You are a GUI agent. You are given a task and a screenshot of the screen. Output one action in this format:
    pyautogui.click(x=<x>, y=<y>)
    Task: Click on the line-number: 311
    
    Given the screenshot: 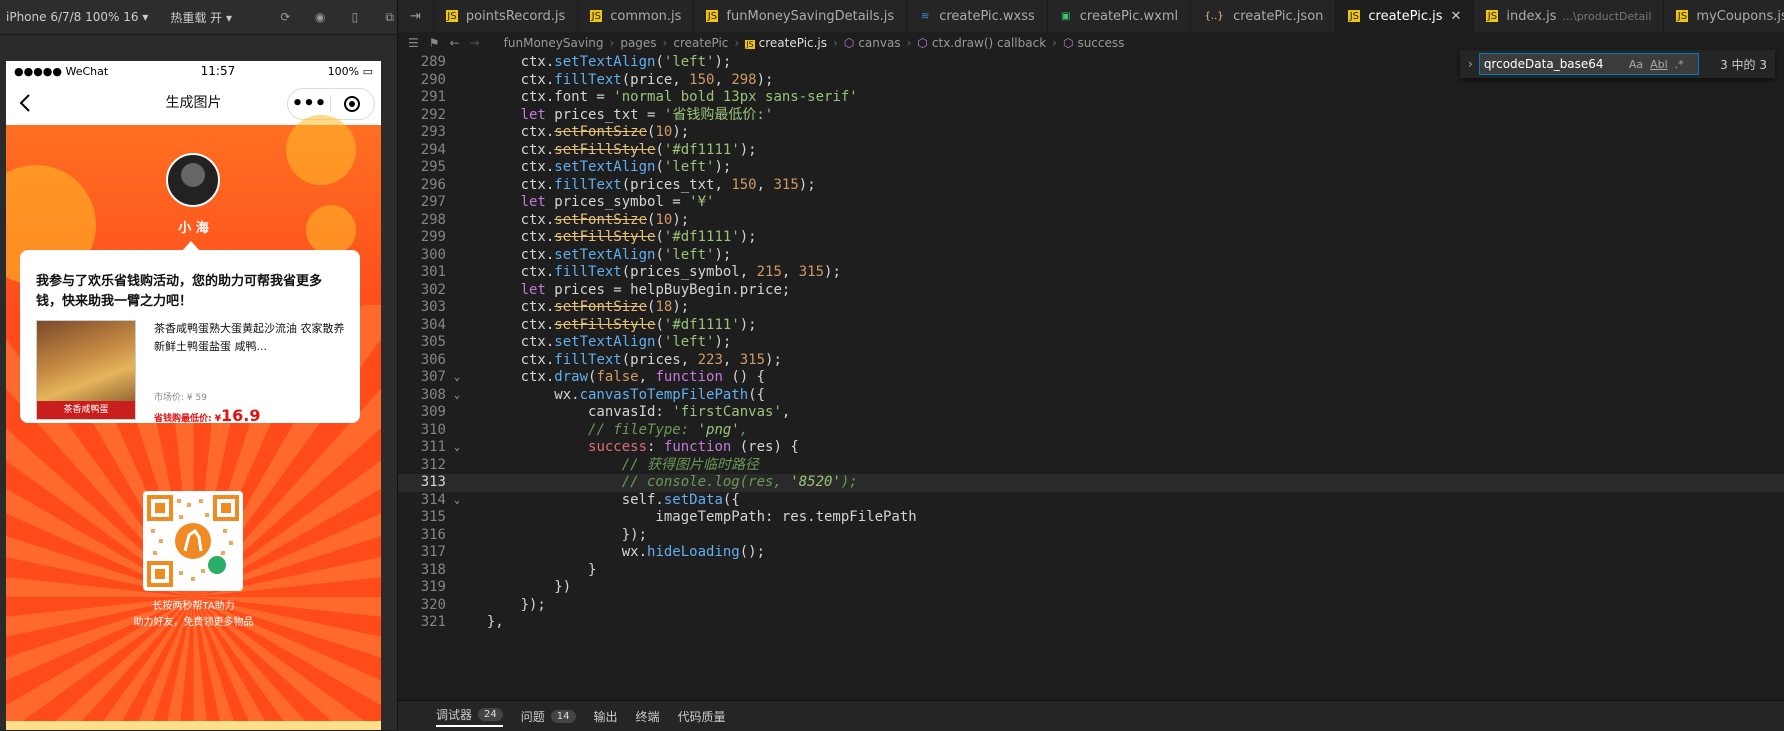 What is the action you would take?
    pyautogui.click(x=433, y=447)
    